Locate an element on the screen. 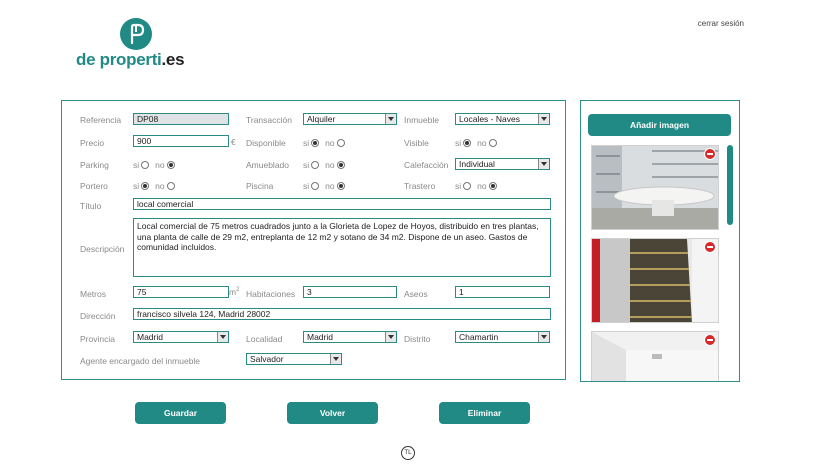 The height and width of the screenshot is (476, 820). trastero-label: Trastero is located at coordinates (420, 186).